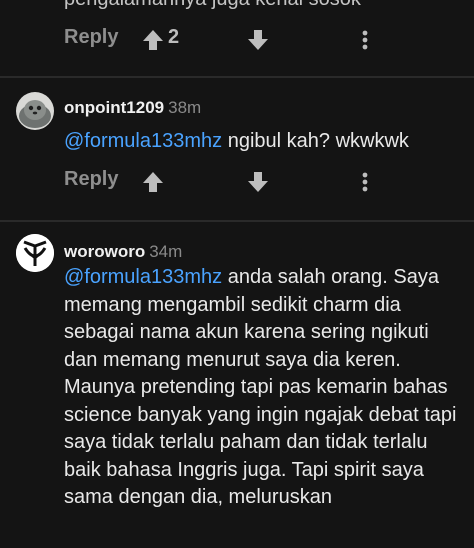 The image size is (474, 548). I want to click on comment-line: memang mengambil sedikit charm dia, so click(232, 304).